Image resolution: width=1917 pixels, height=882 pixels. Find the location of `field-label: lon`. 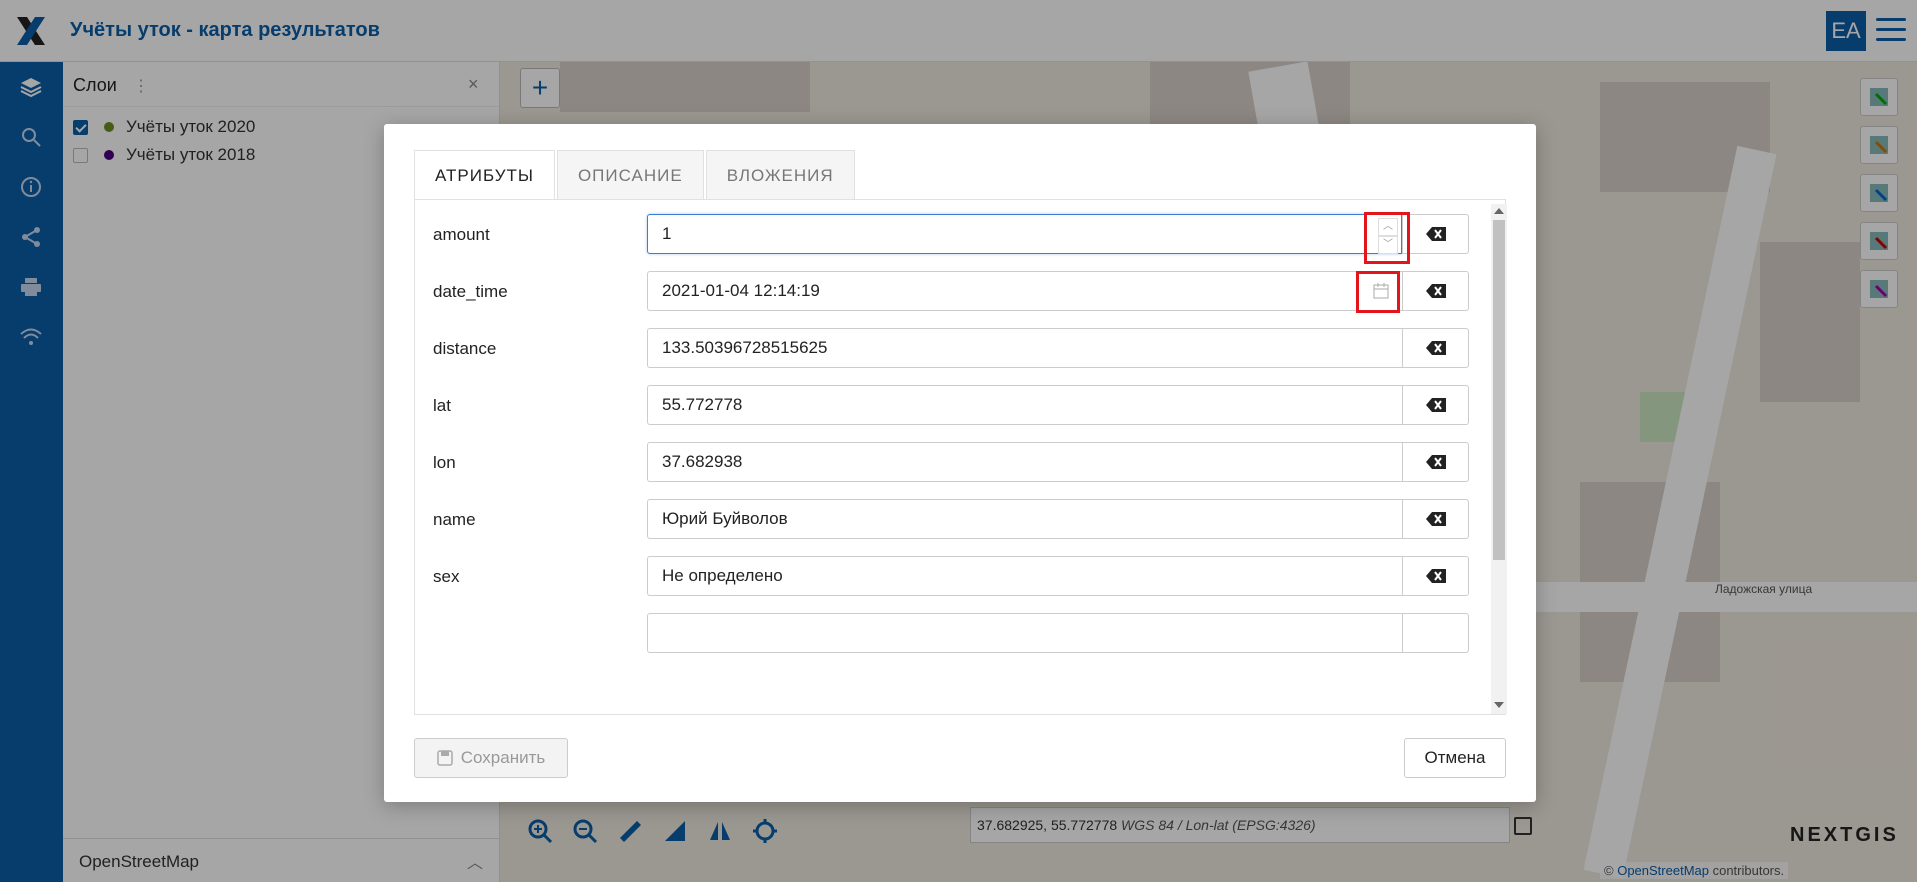

field-label: lon is located at coordinates (444, 462).